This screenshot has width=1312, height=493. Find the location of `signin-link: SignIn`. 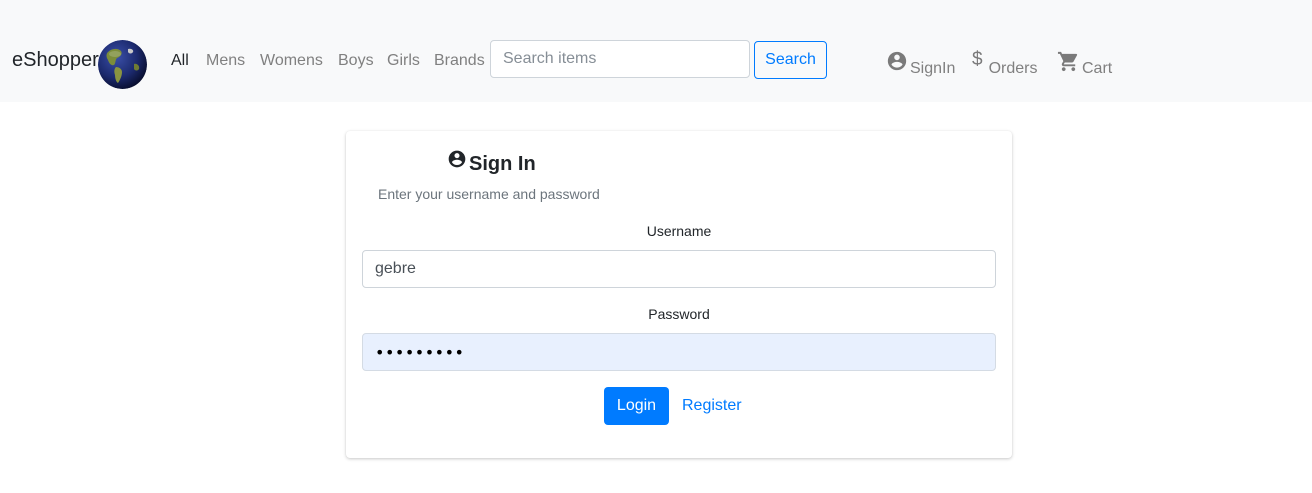

signin-link: SignIn is located at coordinates (920, 64).